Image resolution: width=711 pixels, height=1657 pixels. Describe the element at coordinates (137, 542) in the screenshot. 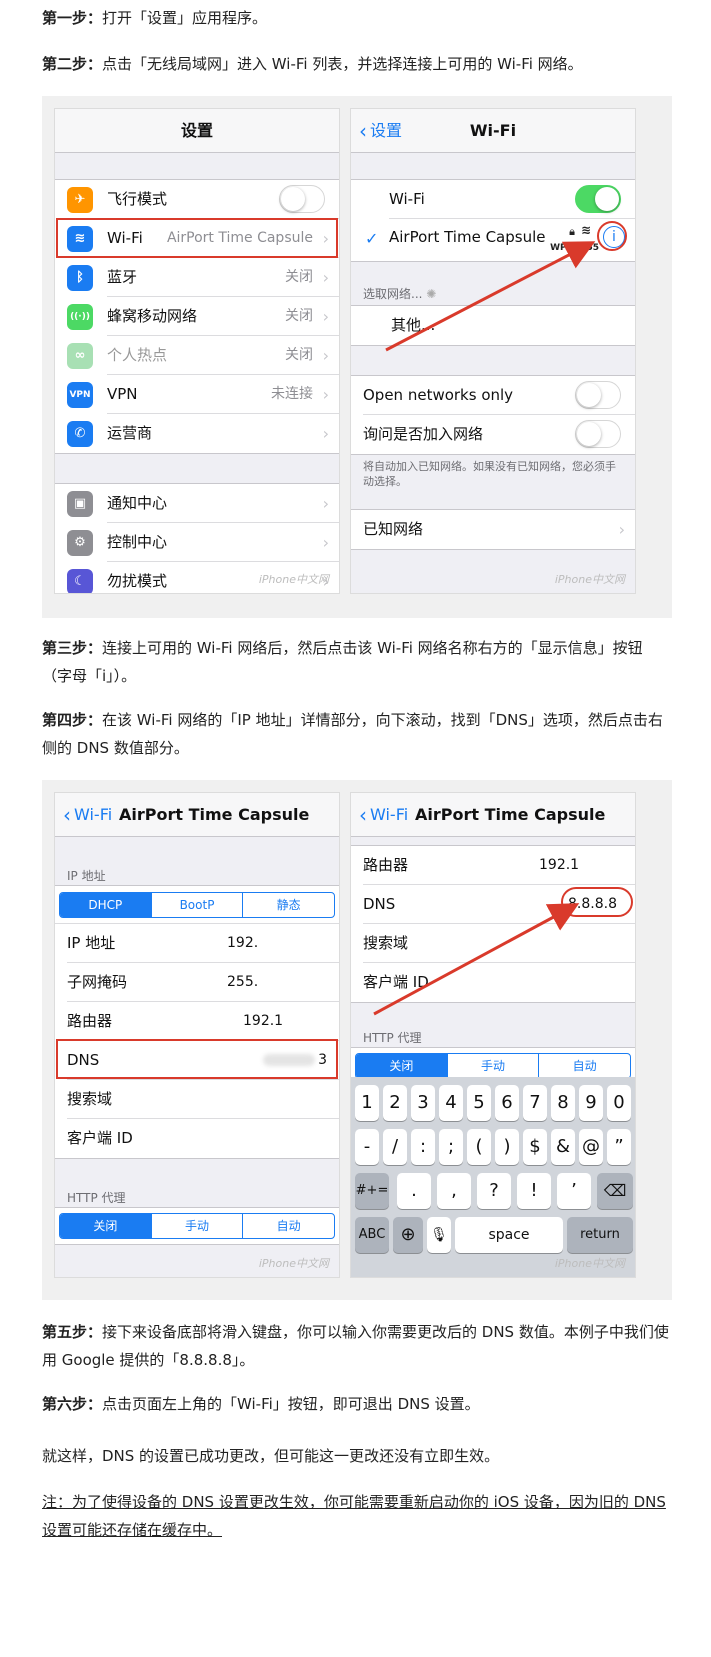

I see `settings-row-label: 控制中心` at that location.